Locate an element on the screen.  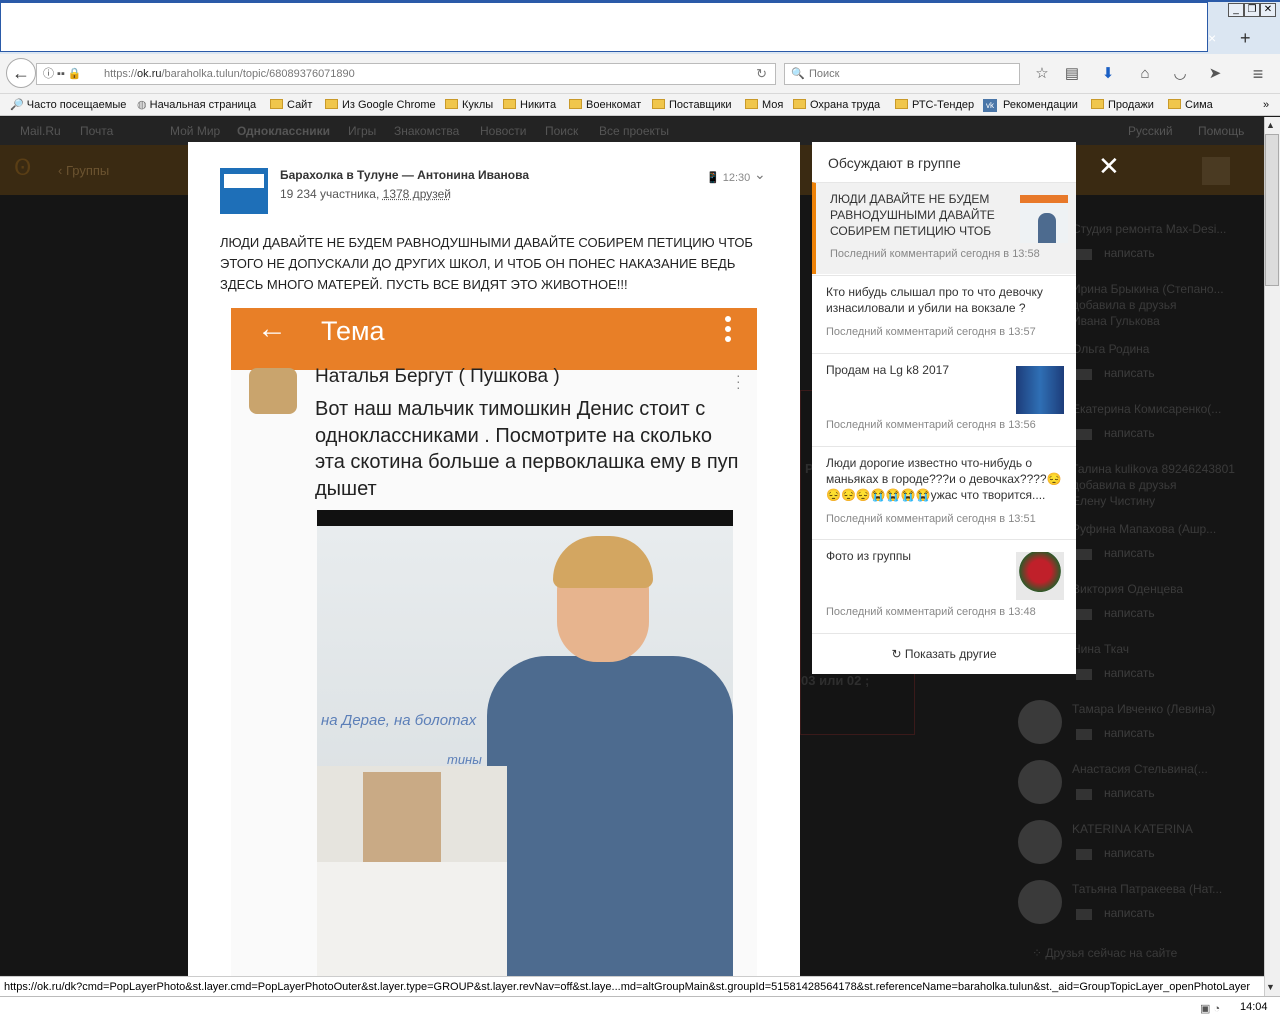
friend-name: Нина Ткач is located at coordinates (1100, 649).